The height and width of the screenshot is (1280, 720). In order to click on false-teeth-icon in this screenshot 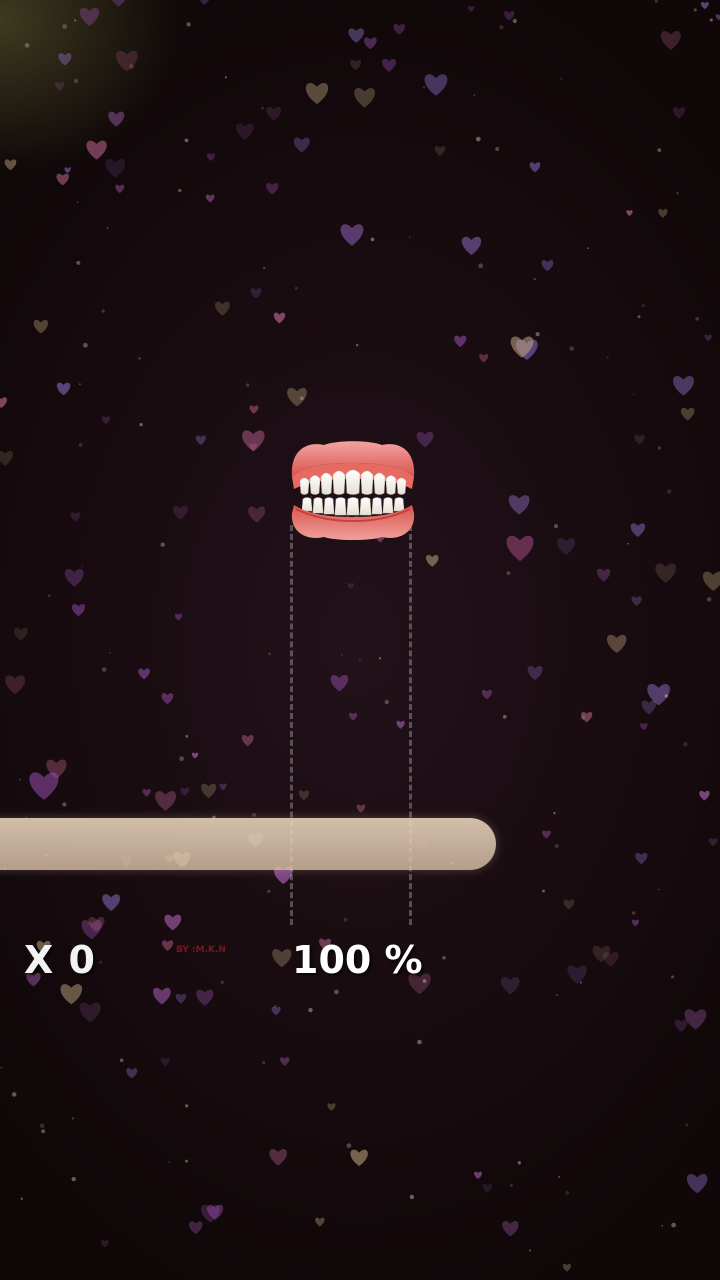, I will do `click(353, 490)`.